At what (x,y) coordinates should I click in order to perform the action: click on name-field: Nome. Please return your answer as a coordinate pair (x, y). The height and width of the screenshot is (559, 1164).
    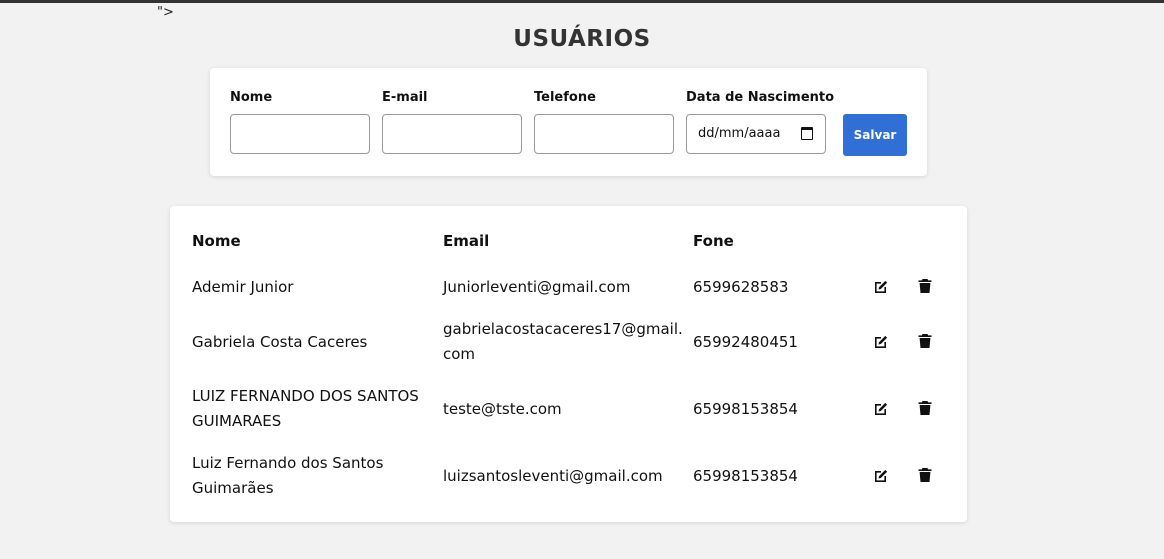
    Looking at the image, I should click on (301, 122).